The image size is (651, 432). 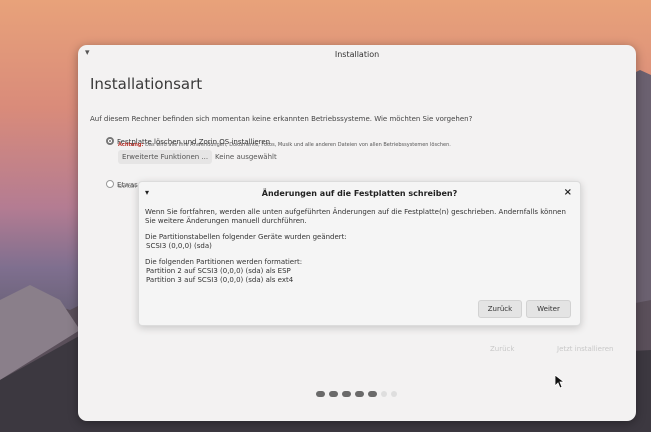 What do you see at coordinates (147, 192) in the screenshot?
I see `dialog-menu-icon: ▾` at bounding box center [147, 192].